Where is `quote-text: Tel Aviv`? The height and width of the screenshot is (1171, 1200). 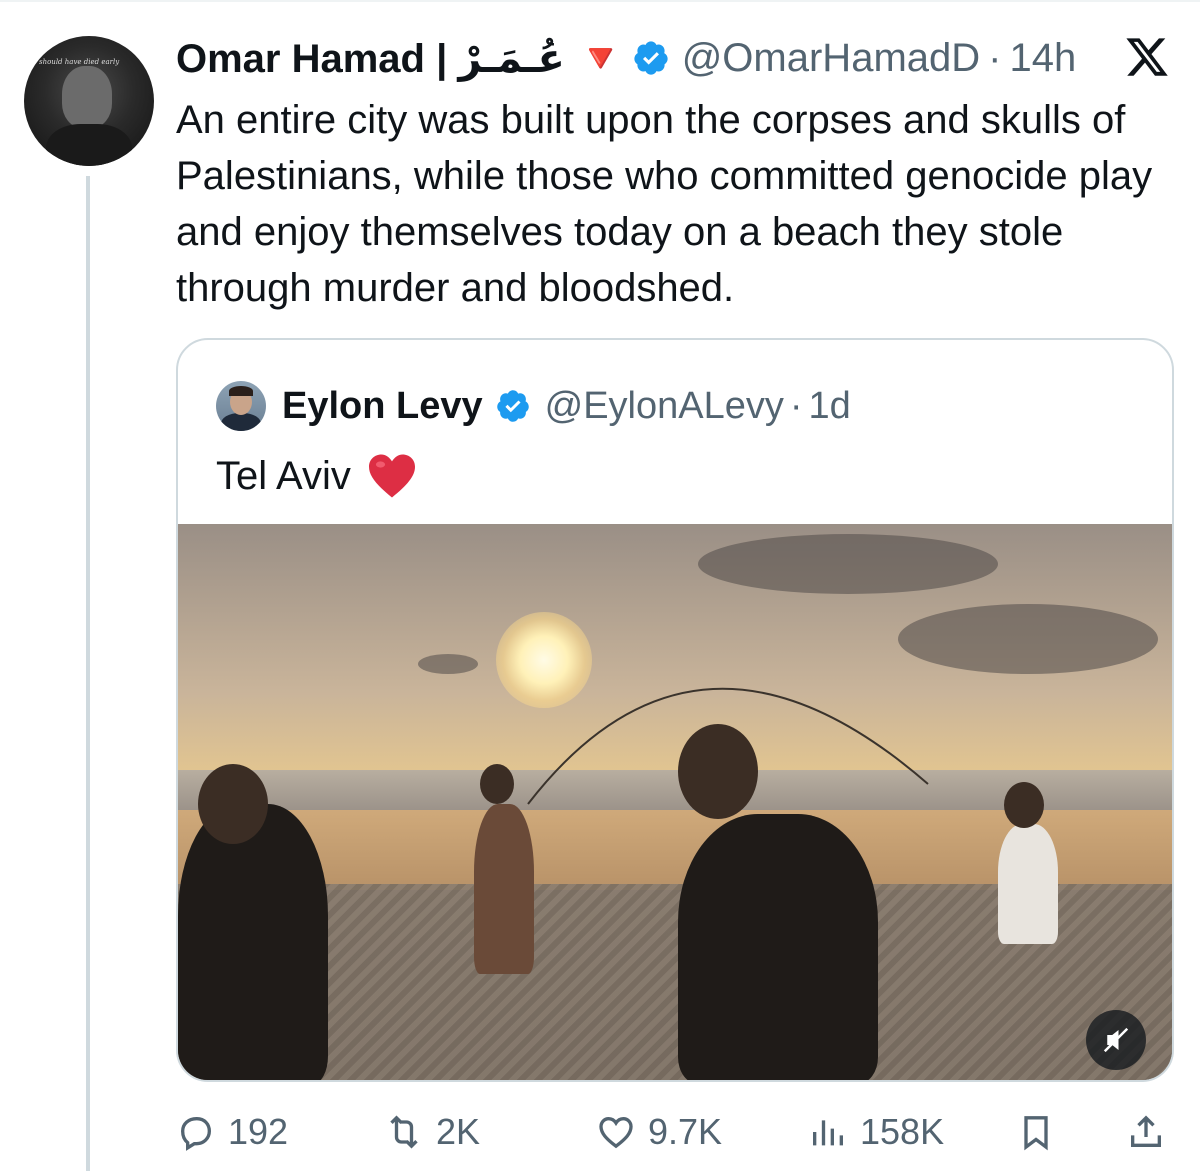 quote-text: Tel Aviv is located at coordinates (316, 476).